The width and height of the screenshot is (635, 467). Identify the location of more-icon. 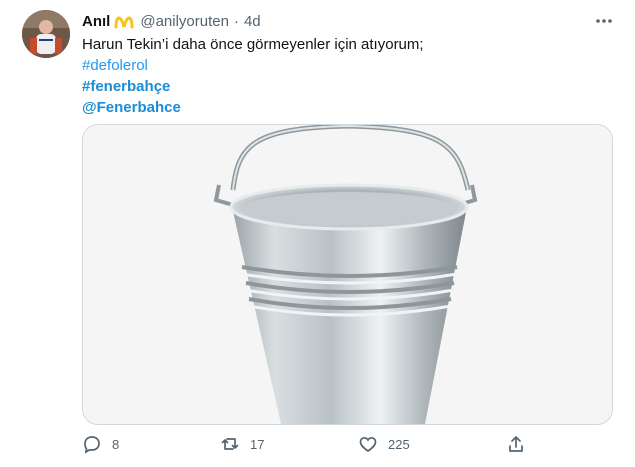
(604, 21).